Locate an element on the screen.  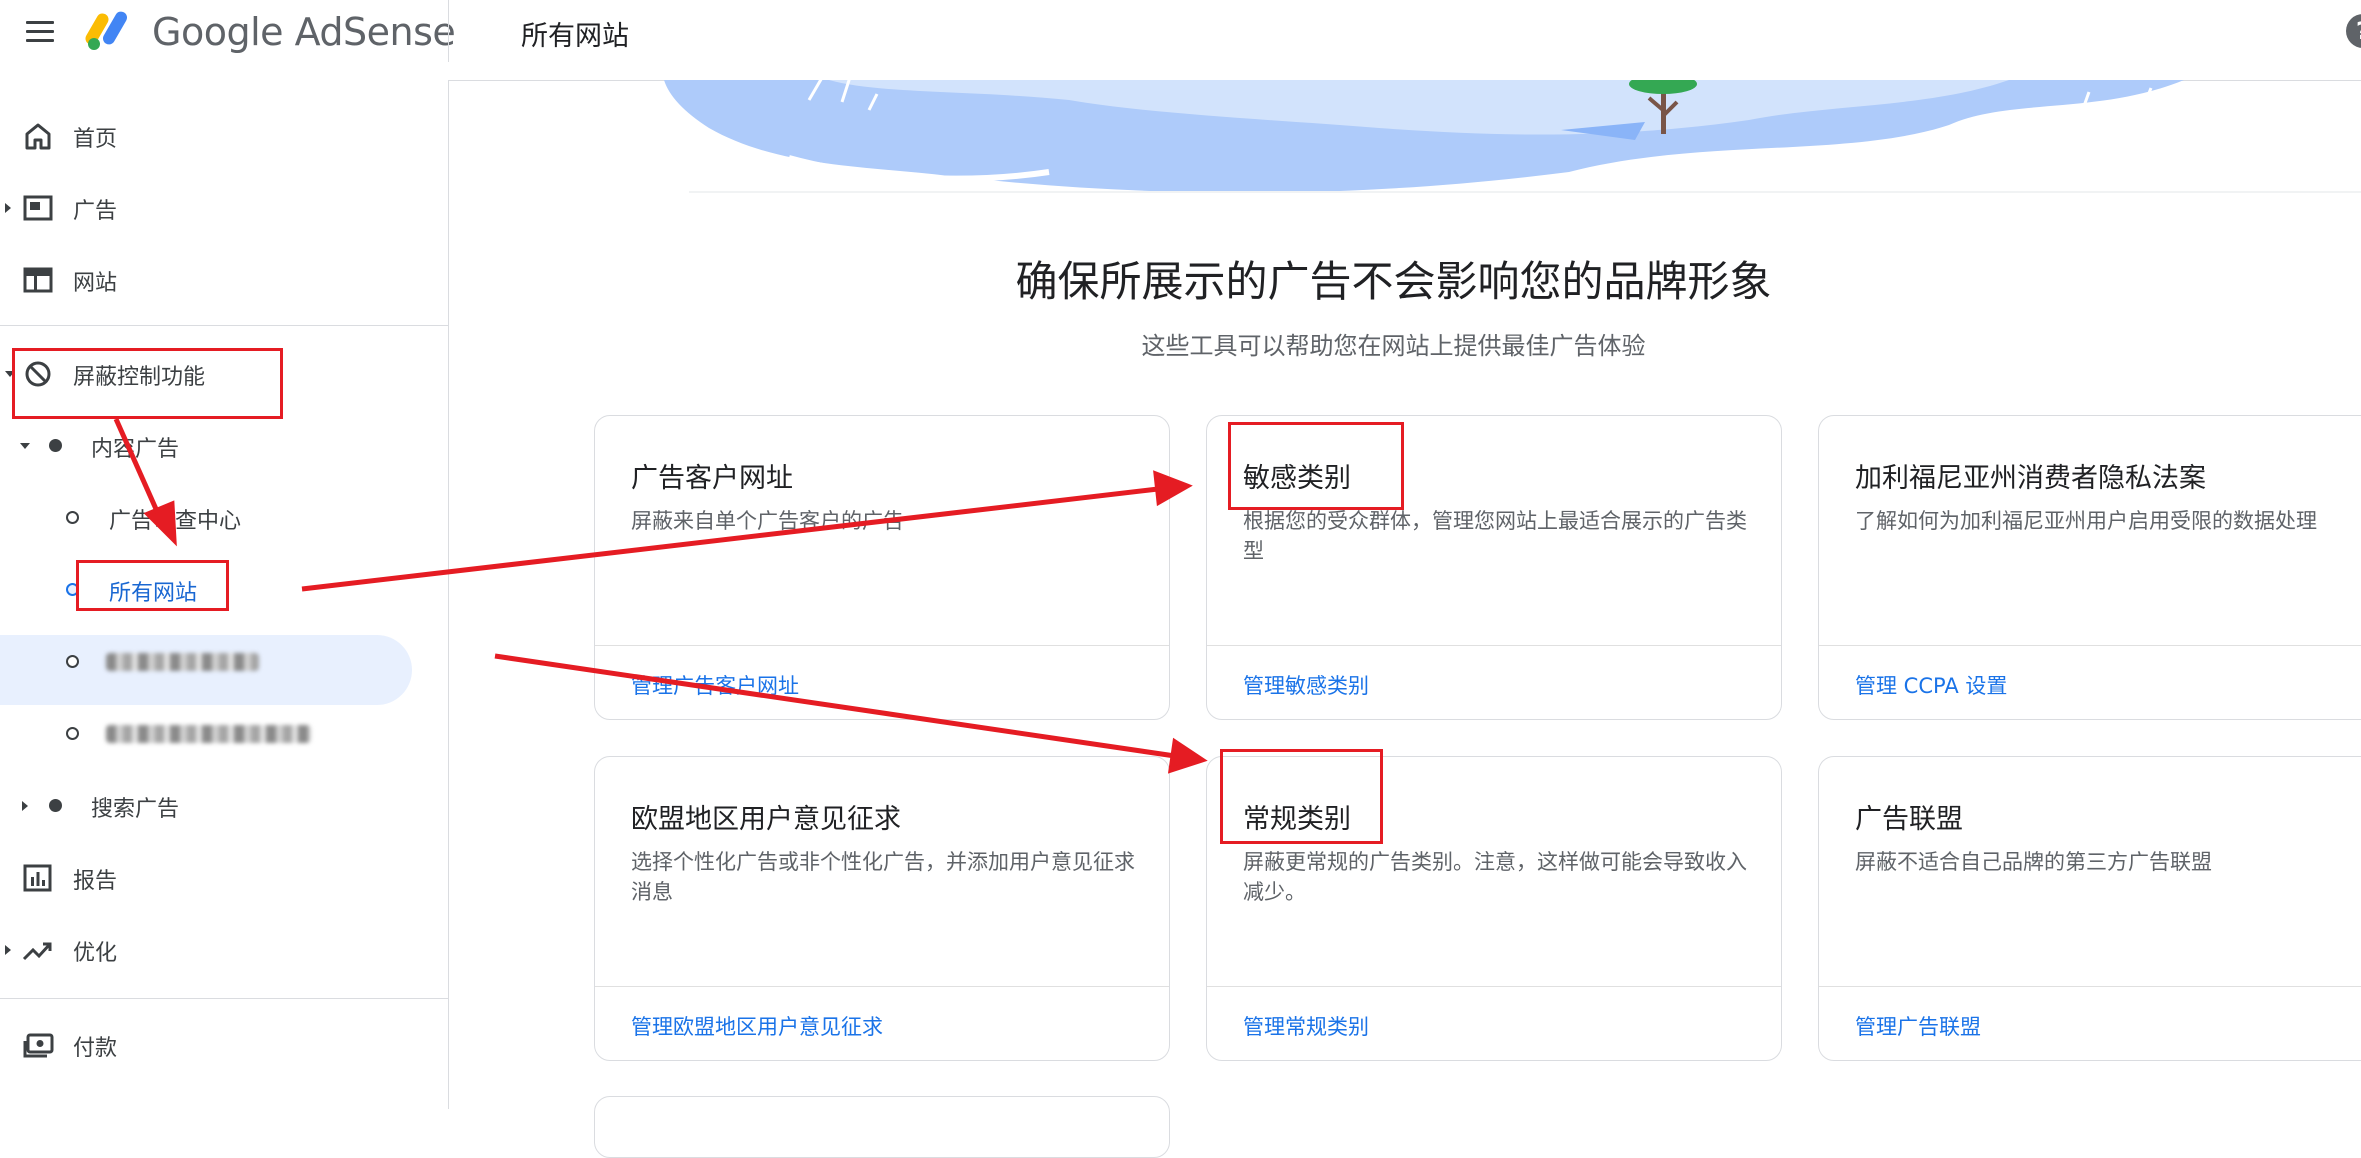
card-title: 欧盟地区用户意见征求 is located at coordinates (766, 819).